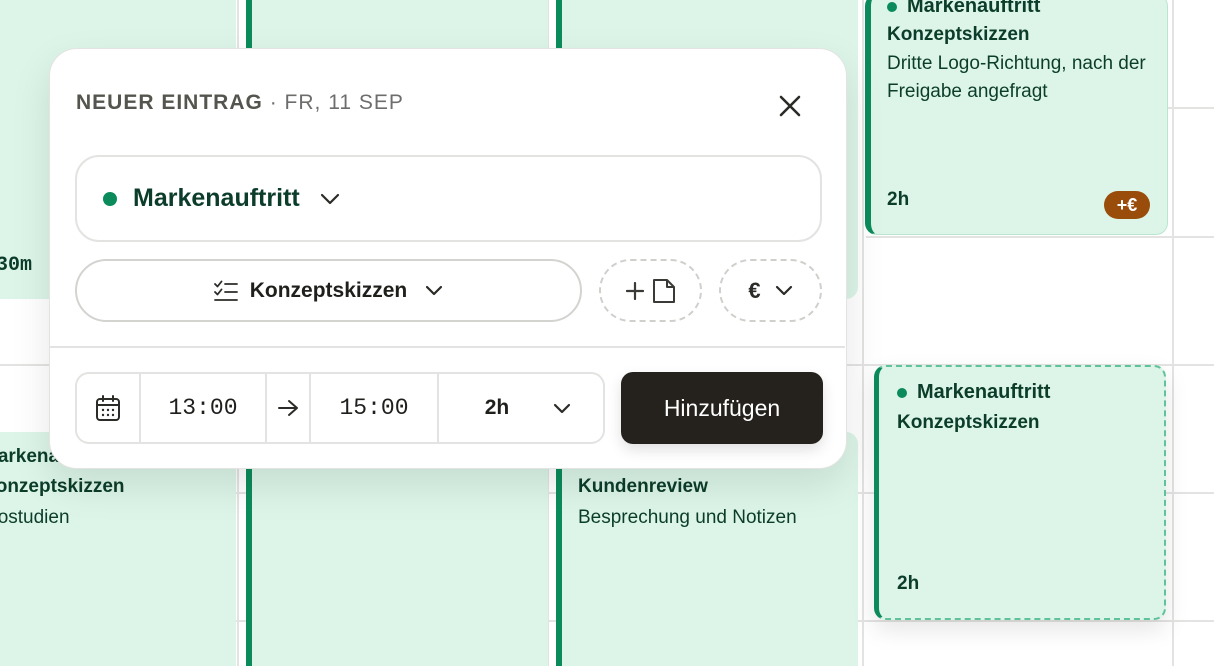  Describe the element at coordinates (643, 486) in the screenshot. I see `event-task: Kundenreview` at that location.